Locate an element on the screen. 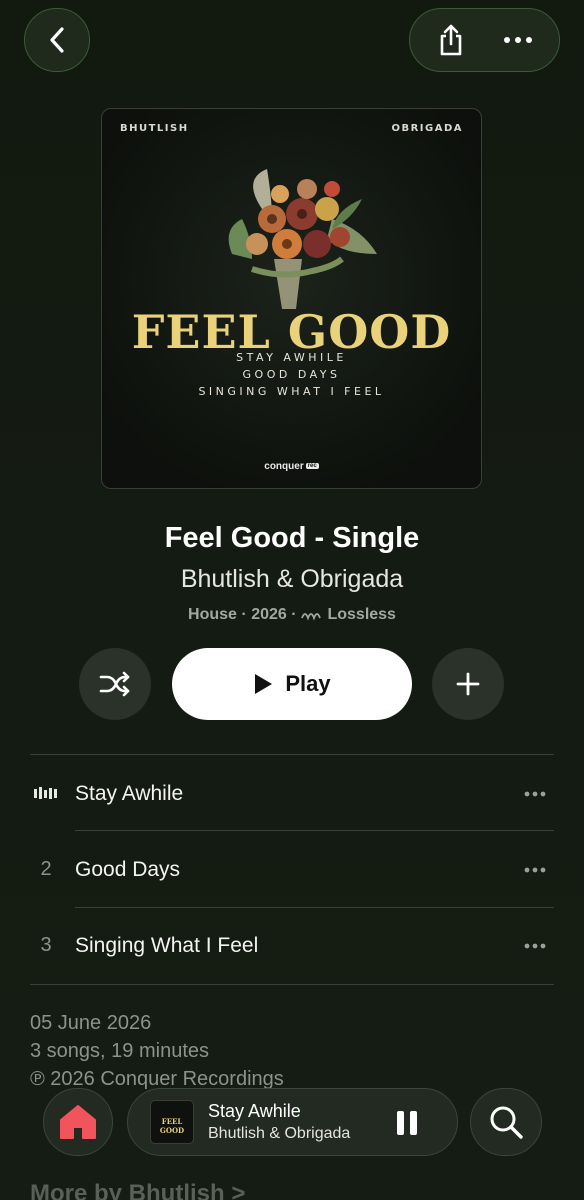 This screenshot has width=584, height=1200. mini-player-artwork: FEEL GOOD is located at coordinates (172, 1122).